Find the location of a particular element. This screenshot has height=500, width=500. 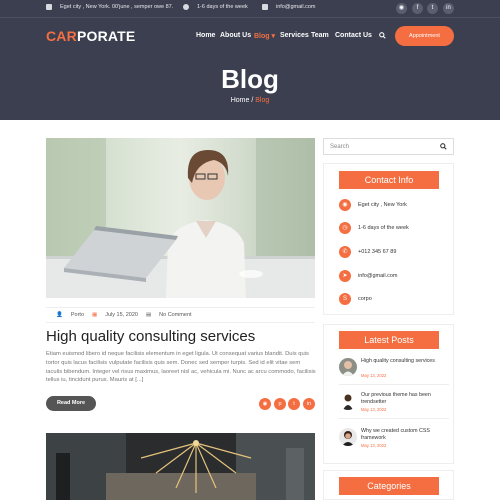

share-twitter-icon: t is located at coordinates (294, 404).